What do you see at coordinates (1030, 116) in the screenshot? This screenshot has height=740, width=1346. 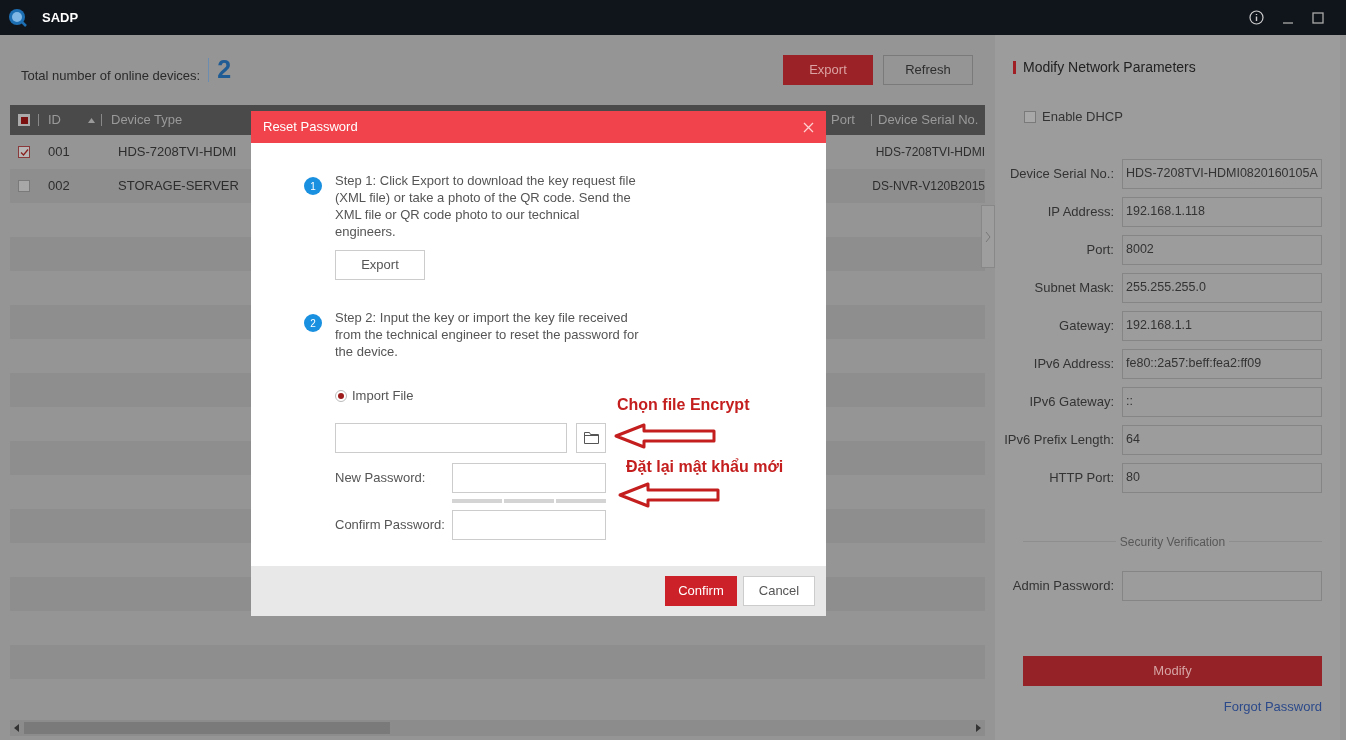 I see `dhcp-checkbox` at bounding box center [1030, 116].